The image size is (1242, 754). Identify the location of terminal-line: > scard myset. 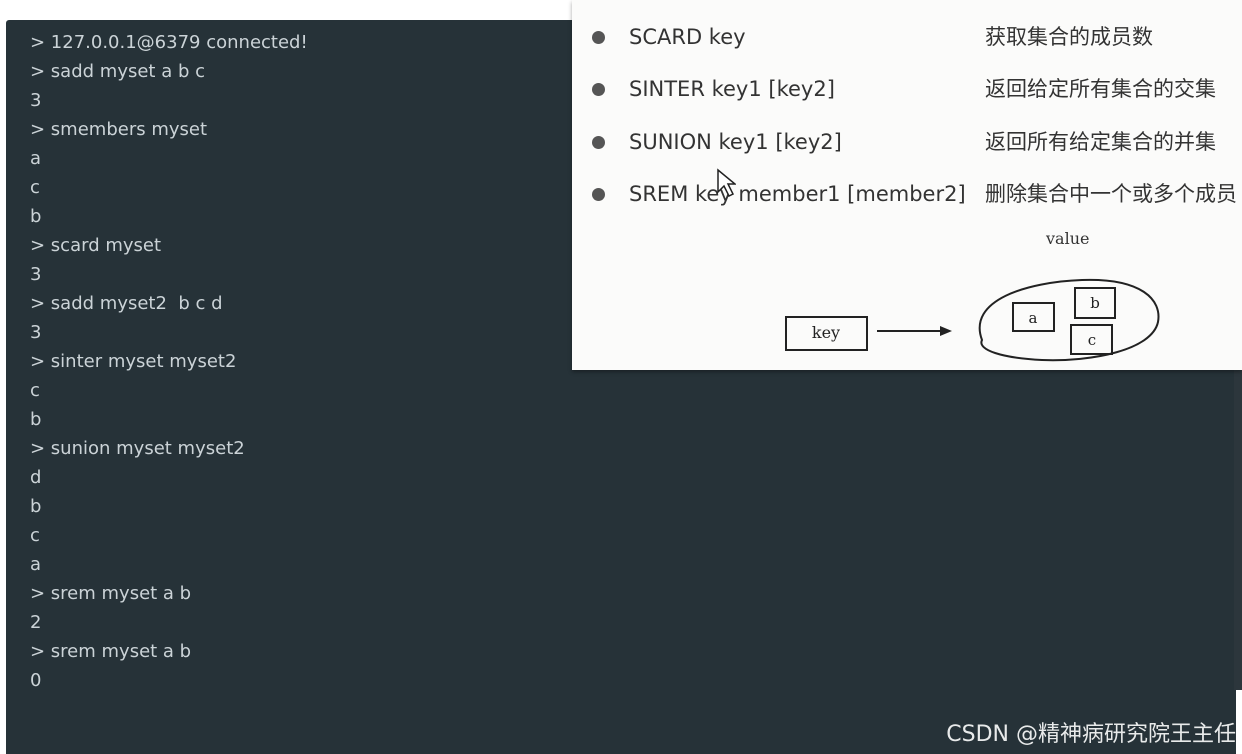
(96, 245).